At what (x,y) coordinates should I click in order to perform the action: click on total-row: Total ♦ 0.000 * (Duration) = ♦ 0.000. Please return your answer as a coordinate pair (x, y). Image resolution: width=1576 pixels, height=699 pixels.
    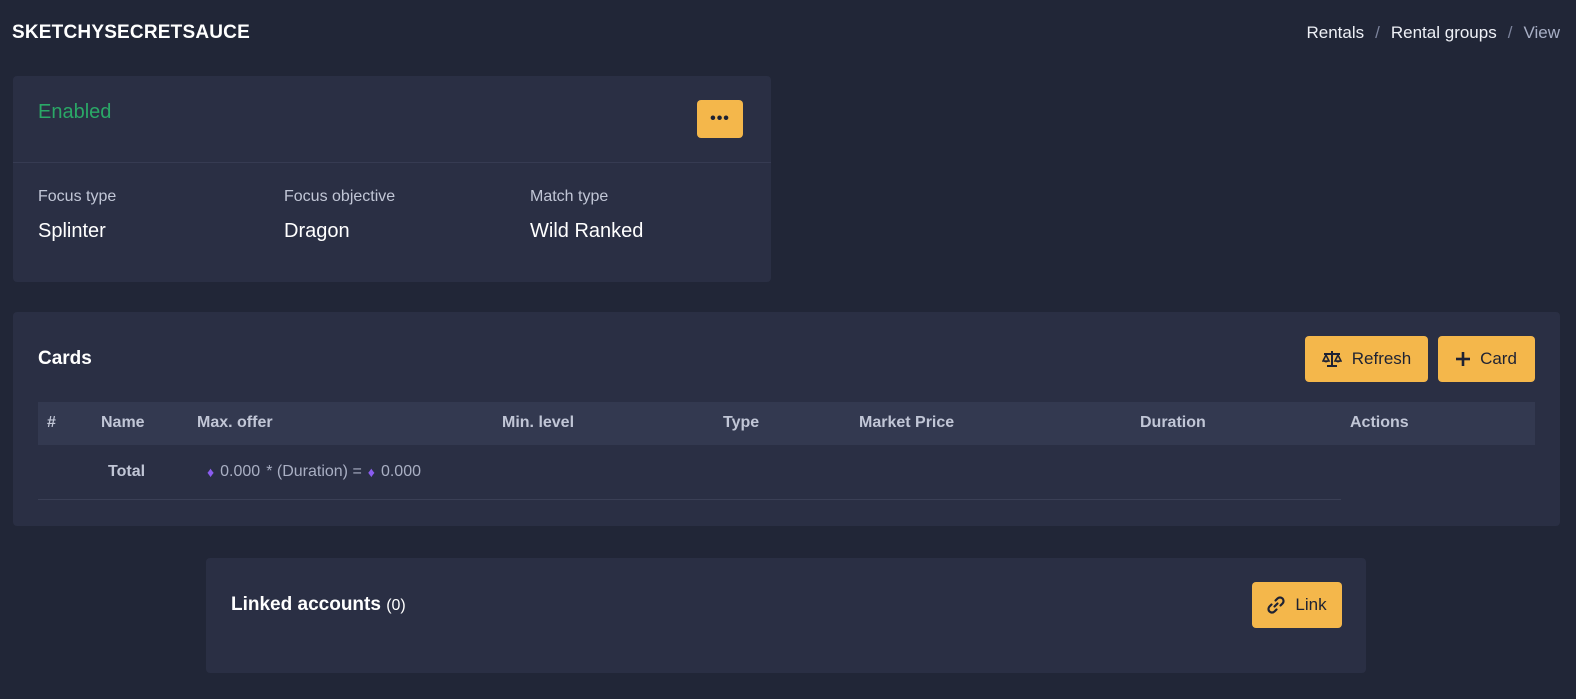
    Looking at the image, I should click on (689, 472).